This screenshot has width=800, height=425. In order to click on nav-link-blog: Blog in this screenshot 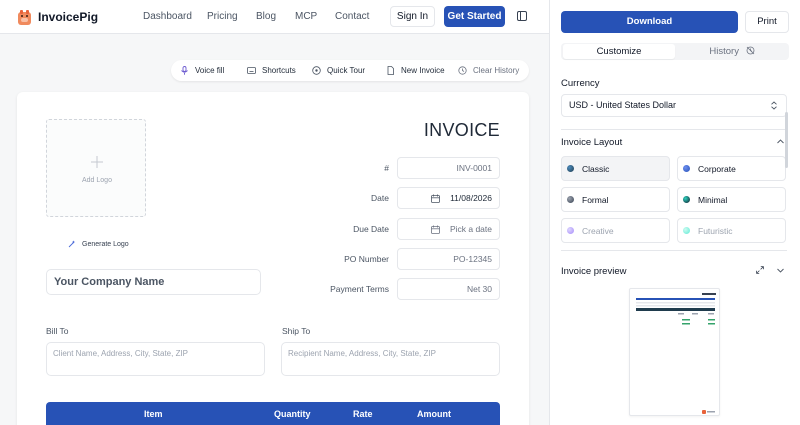, I will do `click(266, 16)`.